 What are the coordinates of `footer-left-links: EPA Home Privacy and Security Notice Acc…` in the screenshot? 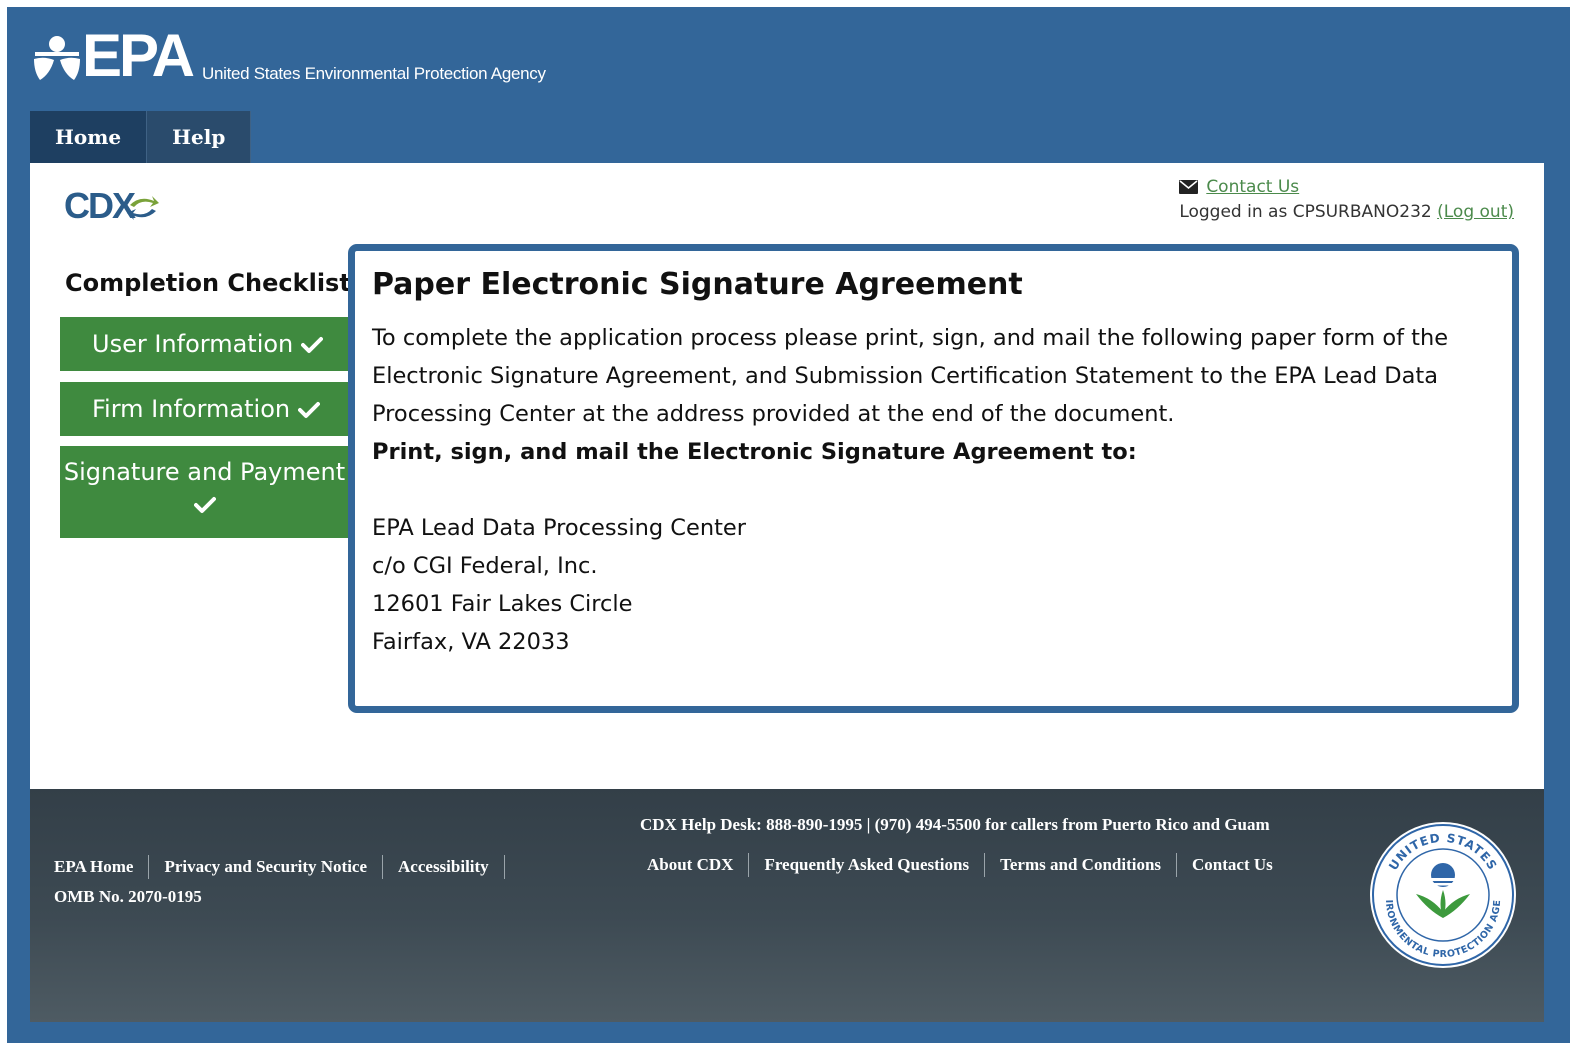 It's located at (279, 867).